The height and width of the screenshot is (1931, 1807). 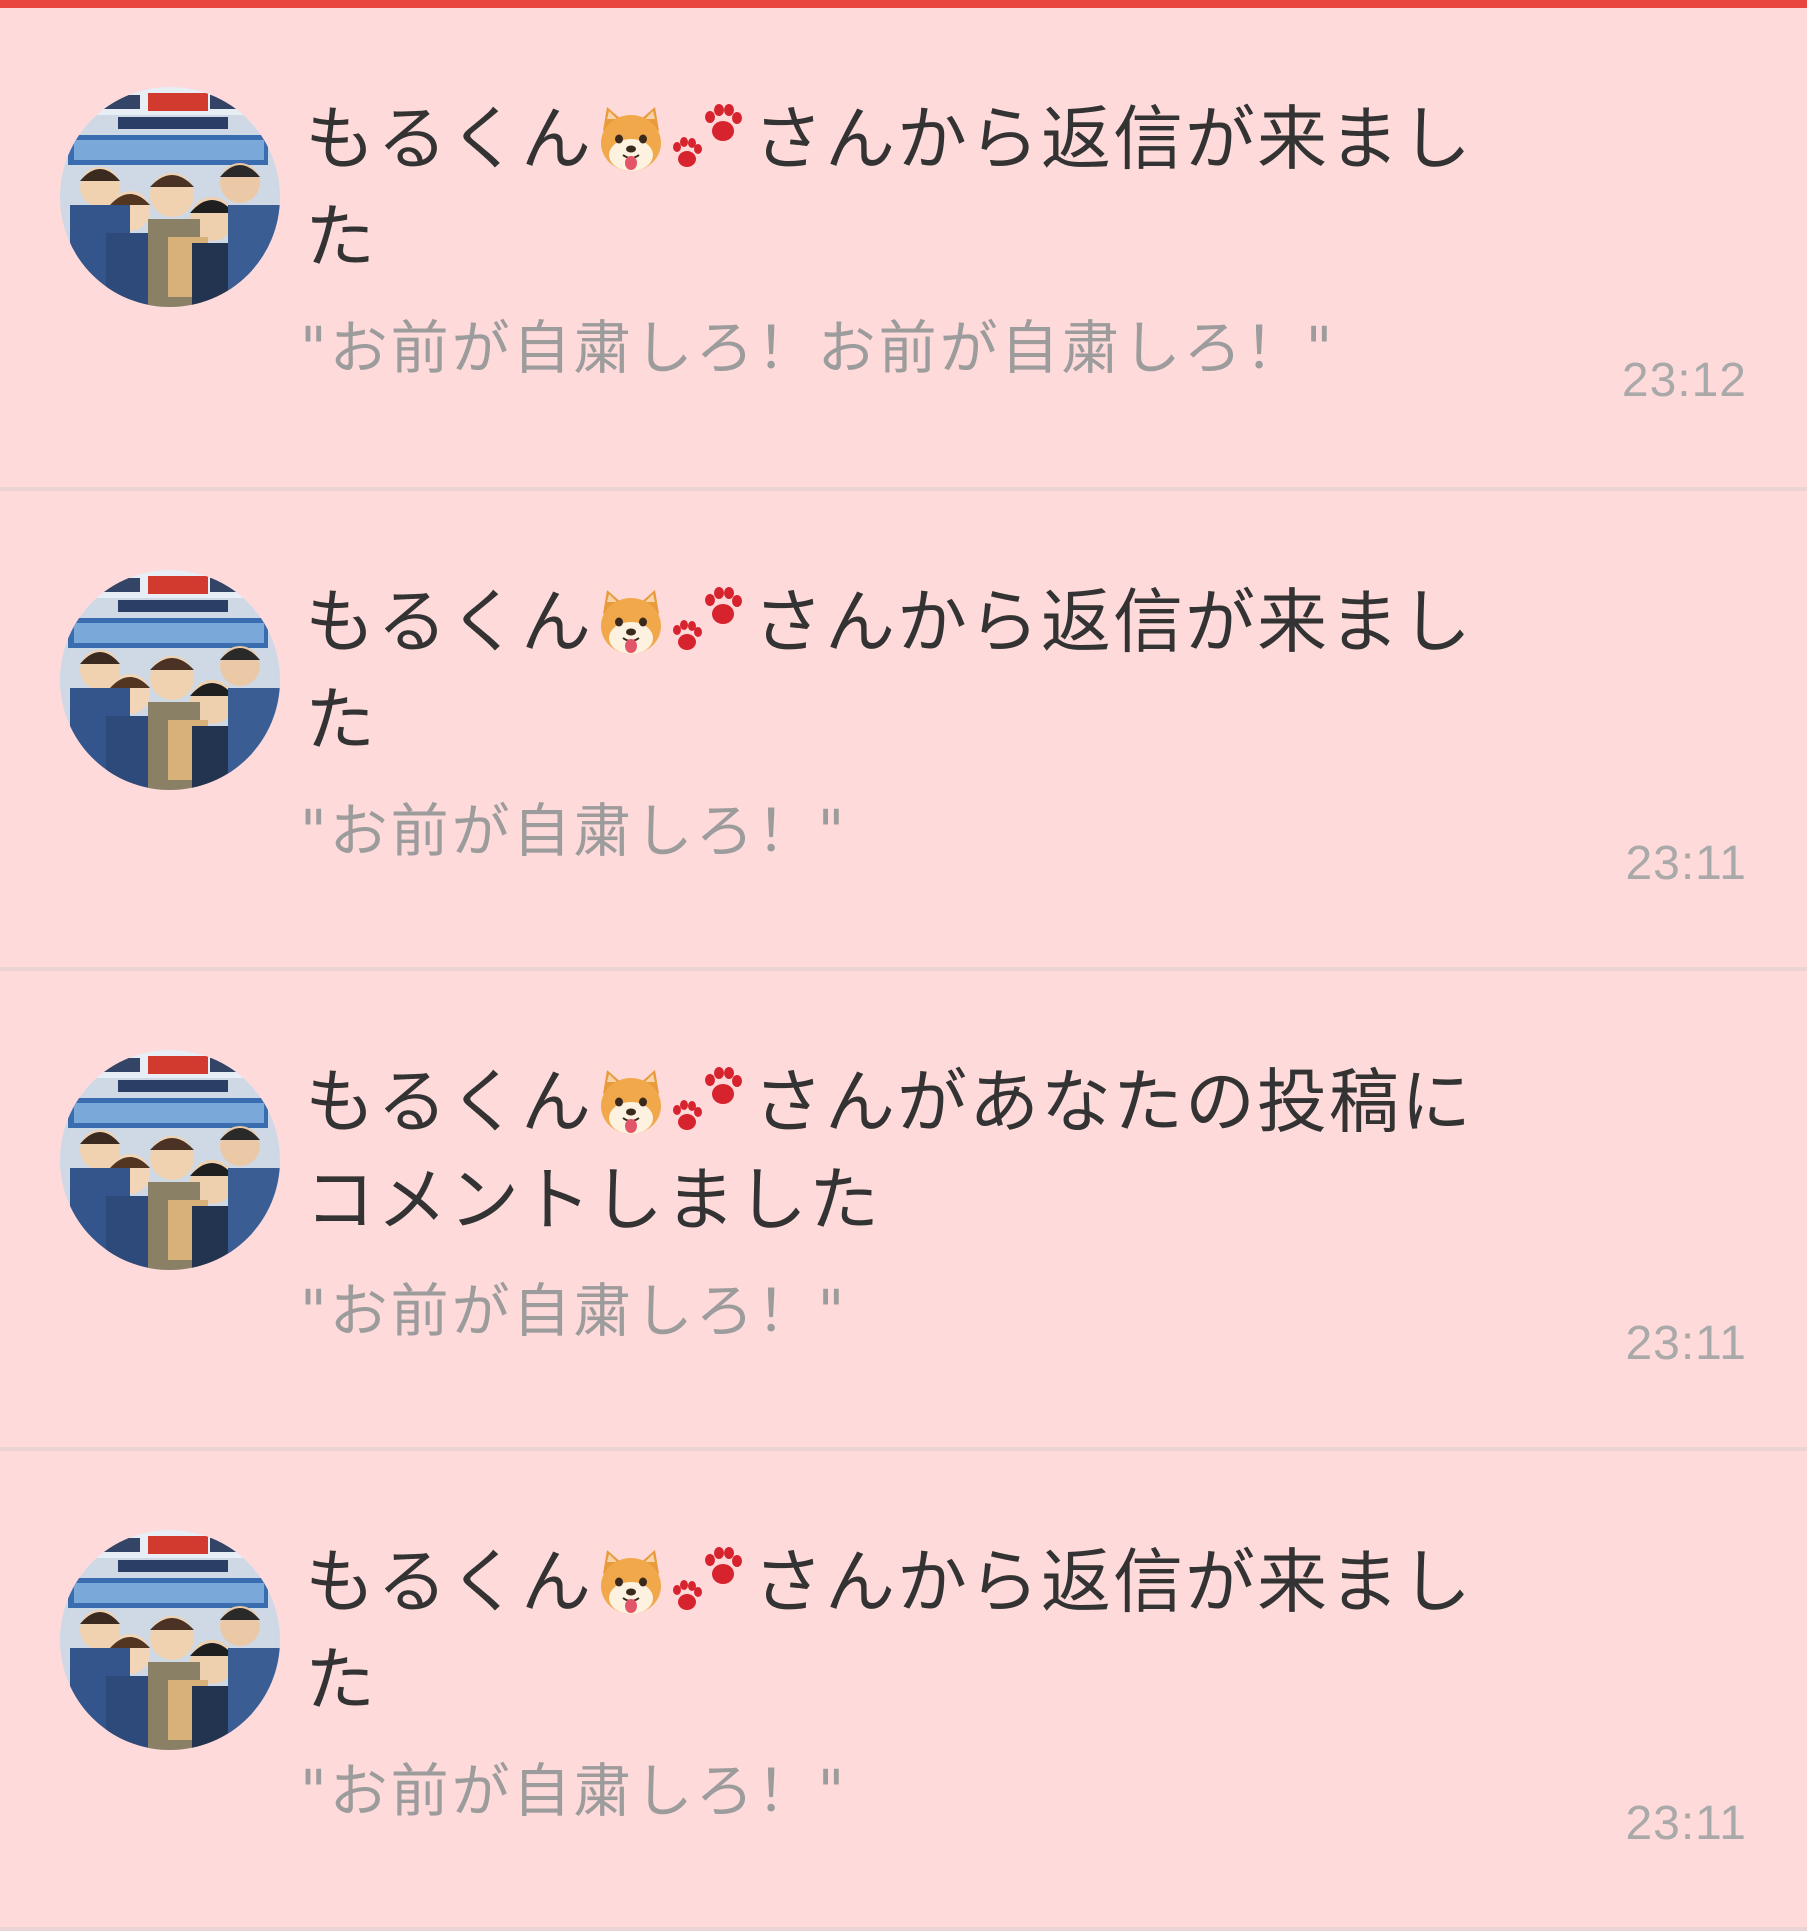 I want to click on notification-title: もるくん さんがあなたの投稿にコメントしました, so click(x=890, y=1151).